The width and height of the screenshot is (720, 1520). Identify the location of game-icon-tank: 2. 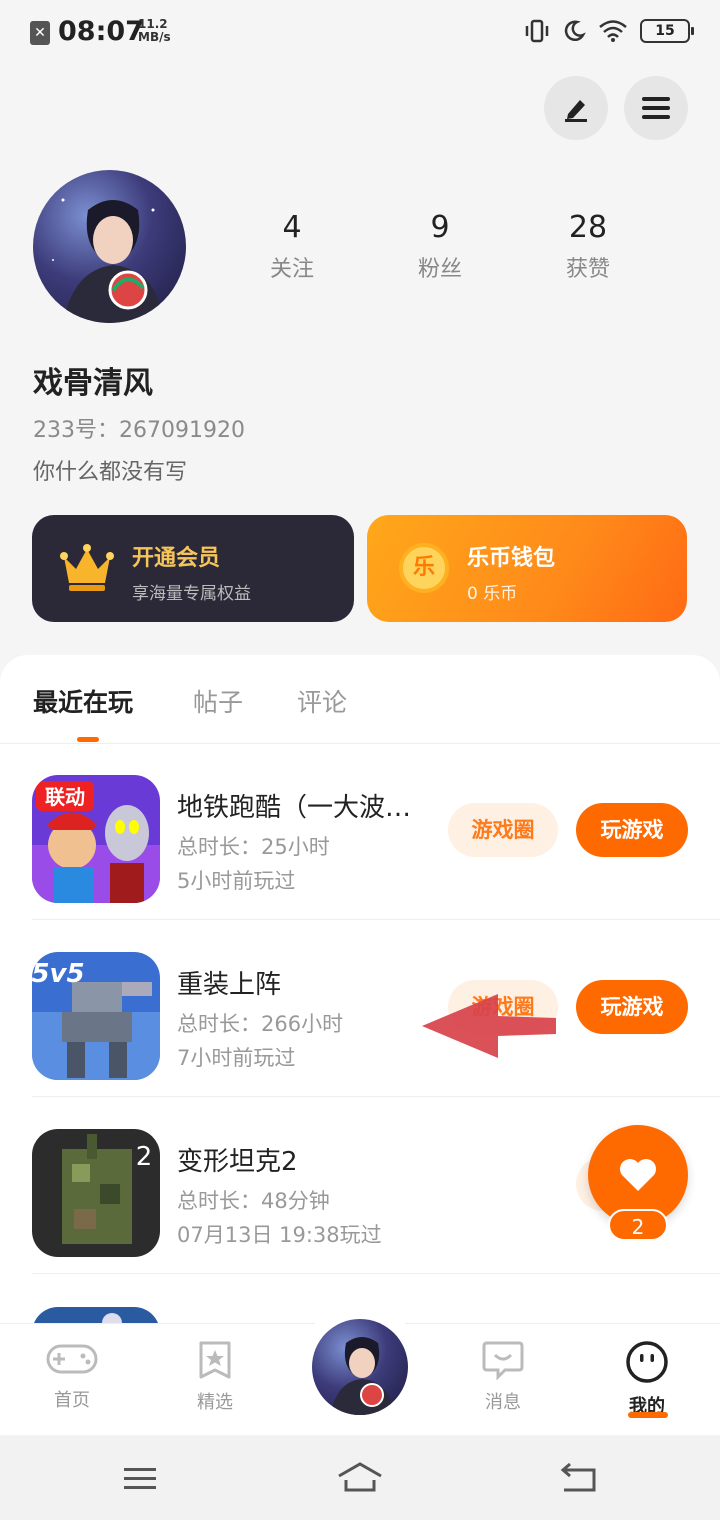
(96, 1193).